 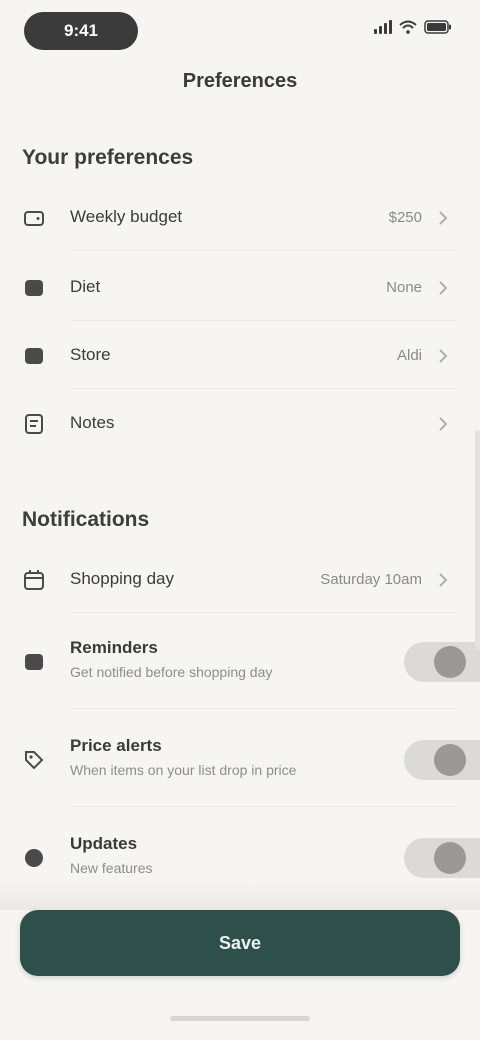 I want to click on status-time: 9:41, so click(x=81, y=31).